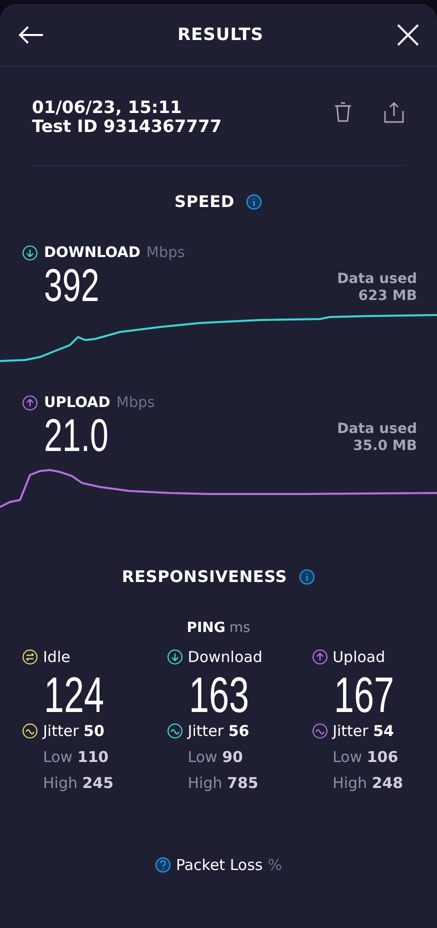 This screenshot has width=437, height=928. I want to click on section-title: SPEED, so click(204, 201).